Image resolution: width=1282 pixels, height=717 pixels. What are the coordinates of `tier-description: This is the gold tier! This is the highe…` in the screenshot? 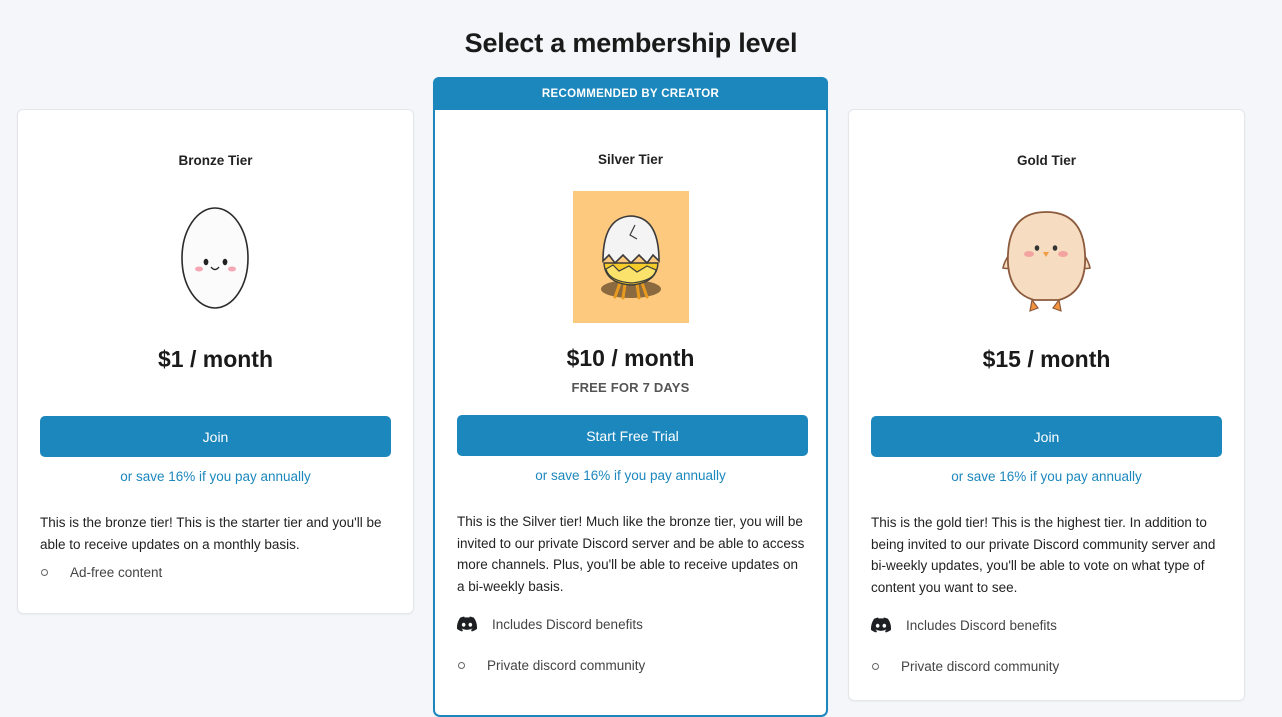 It's located at (1043, 555).